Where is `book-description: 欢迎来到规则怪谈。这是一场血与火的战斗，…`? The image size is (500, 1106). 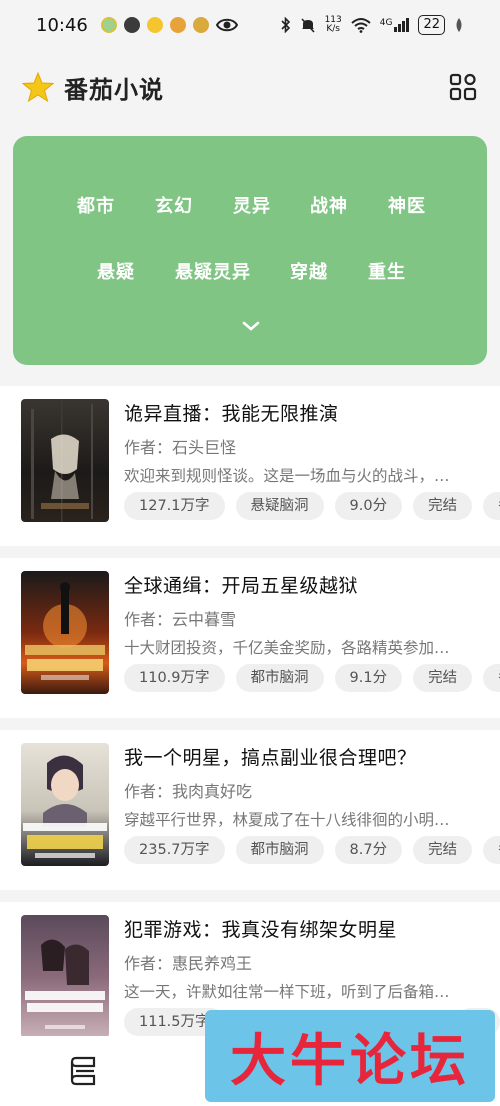 book-description: 欢迎来到规则怪谈。这是一场血与火的战斗，… is located at coordinates (287, 476).